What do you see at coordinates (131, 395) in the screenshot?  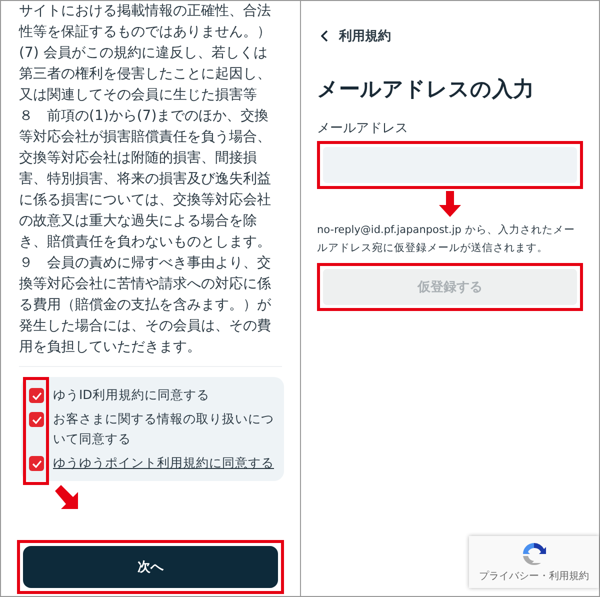 I see `checkbox-label: ゆうID利用規約に同意する` at bounding box center [131, 395].